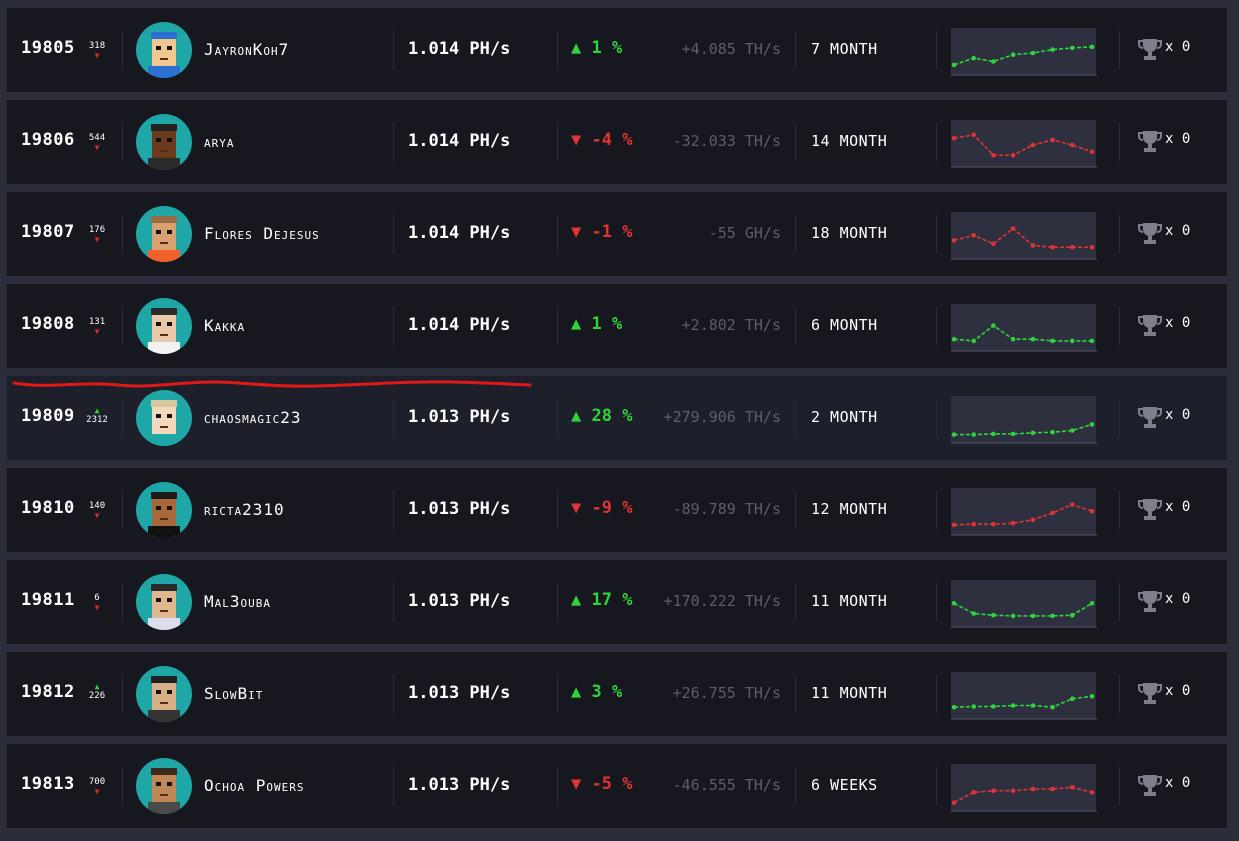 Image resolution: width=1239 pixels, height=841 pixels. I want to click on rank-change: 318 ▼, so click(97, 50).